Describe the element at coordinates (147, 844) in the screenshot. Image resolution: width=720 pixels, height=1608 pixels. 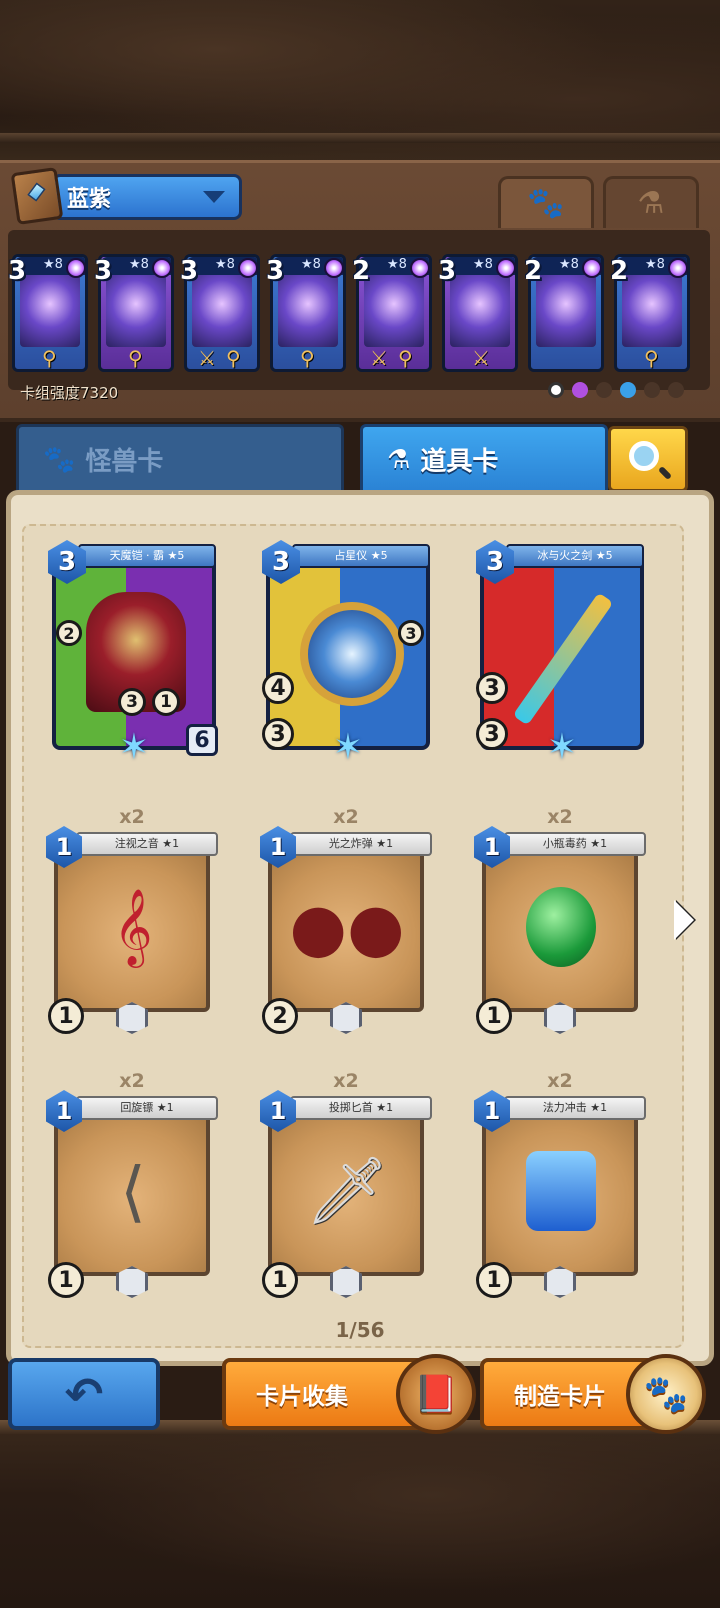
I see `card-name: 注视之音 ★1` at that location.